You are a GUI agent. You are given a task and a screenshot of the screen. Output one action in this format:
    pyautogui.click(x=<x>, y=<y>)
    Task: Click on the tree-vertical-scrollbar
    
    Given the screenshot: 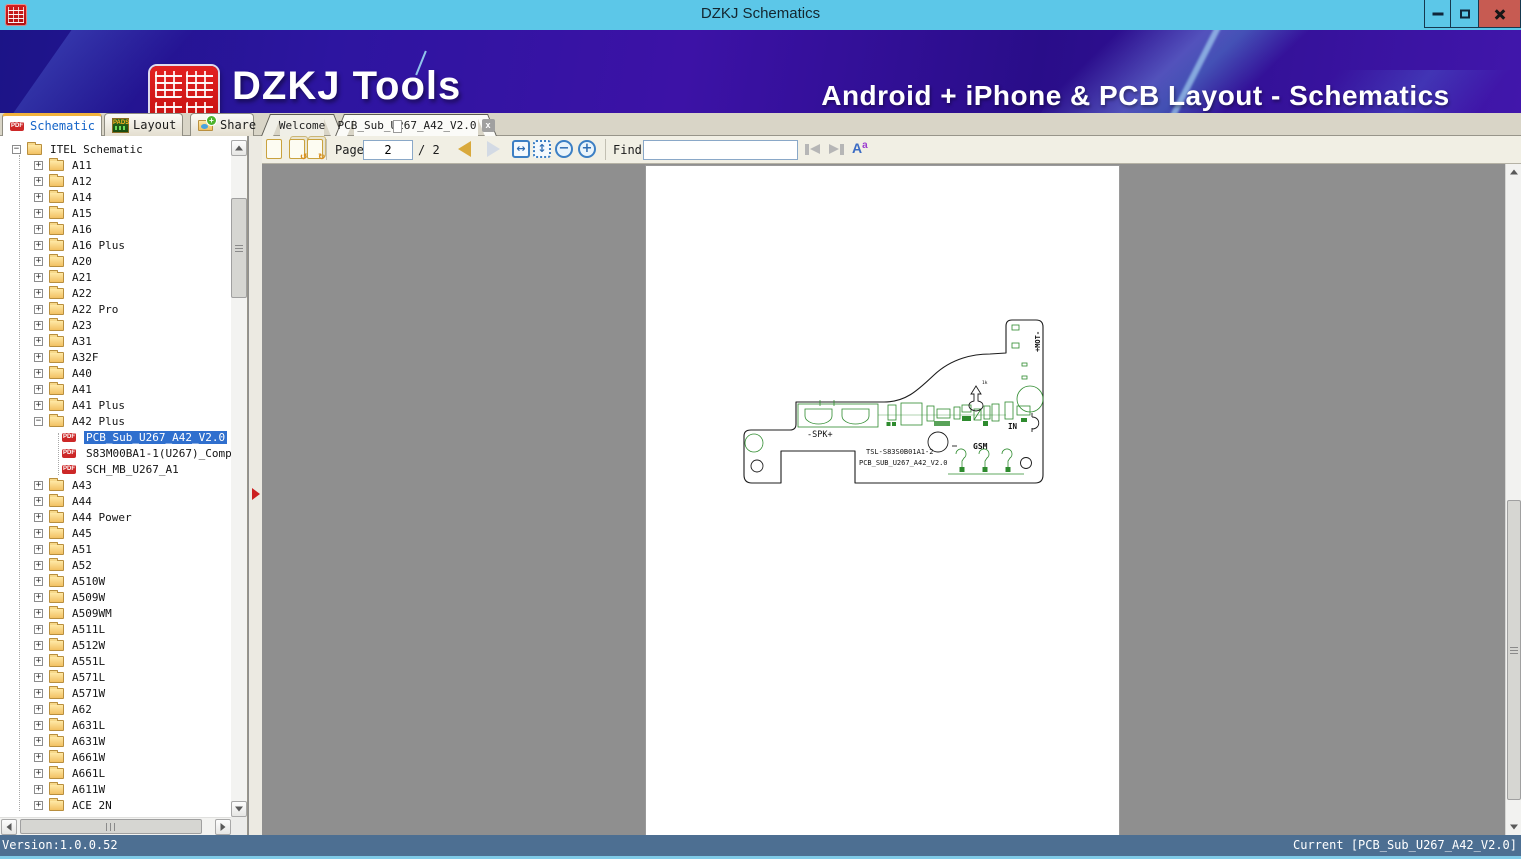 What is the action you would take?
    pyautogui.click(x=239, y=478)
    